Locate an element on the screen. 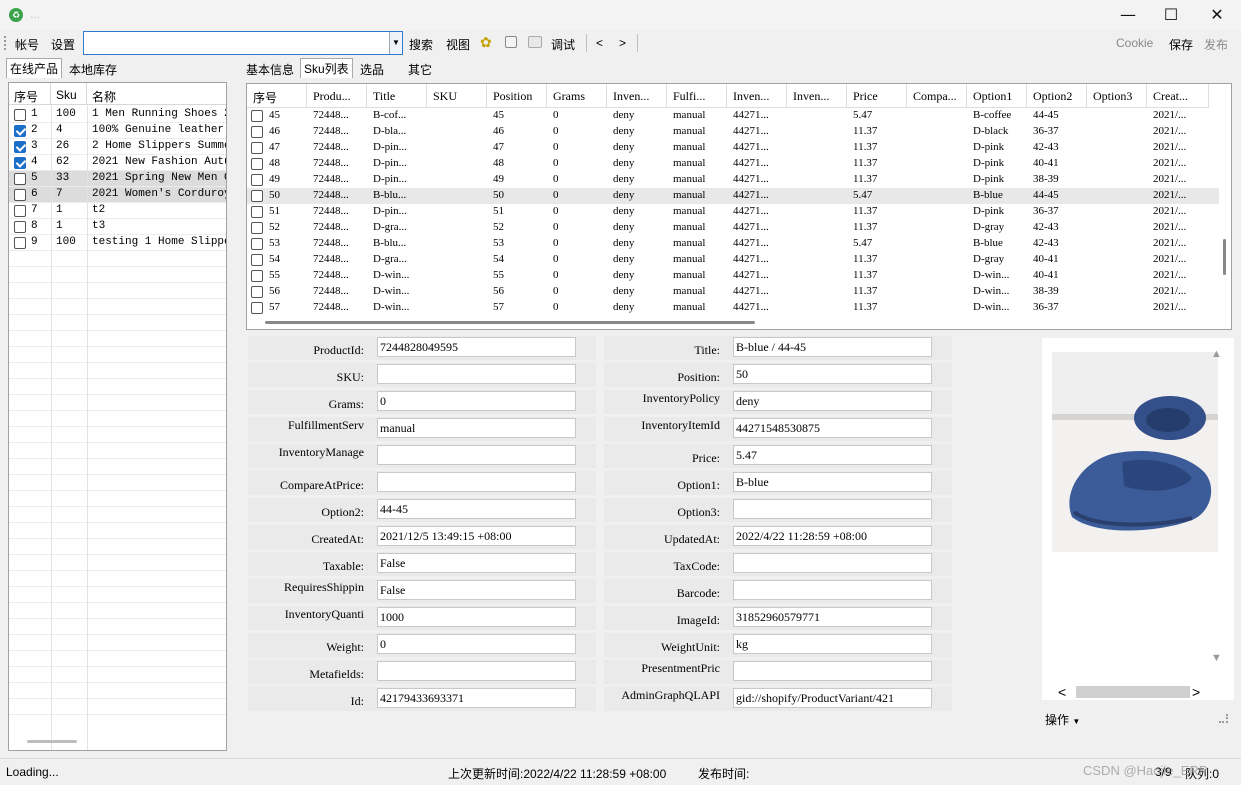  product-row: 7 1 t2 is located at coordinates (117, 211).